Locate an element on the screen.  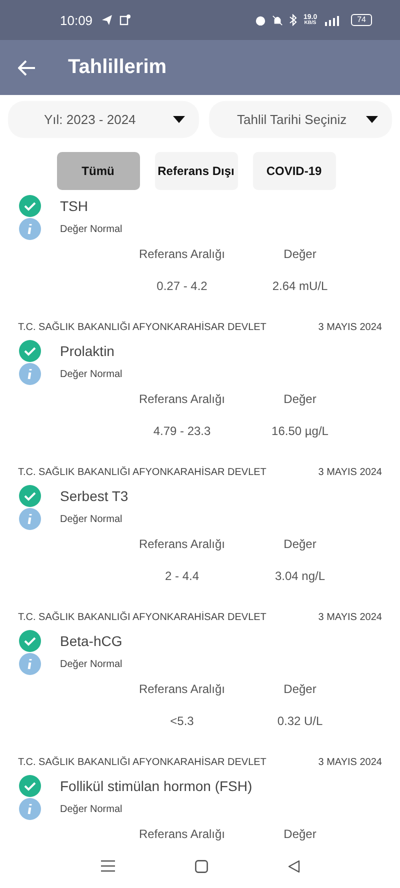
menu-icon is located at coordinates (107, 866).